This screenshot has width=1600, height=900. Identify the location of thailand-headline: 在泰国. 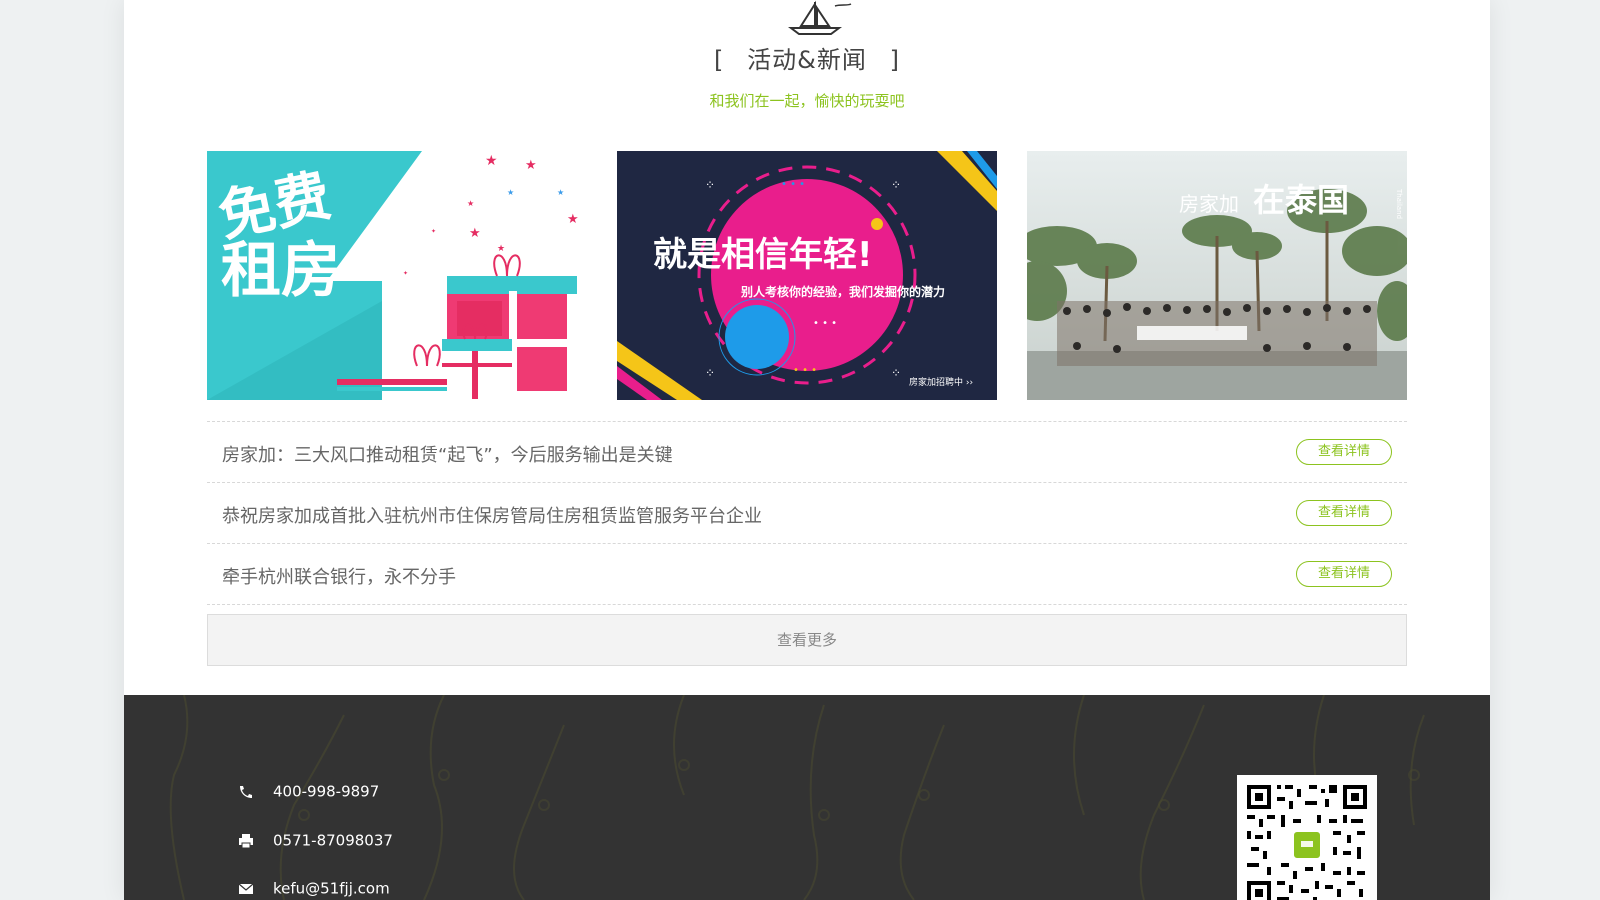
(1301, 200).